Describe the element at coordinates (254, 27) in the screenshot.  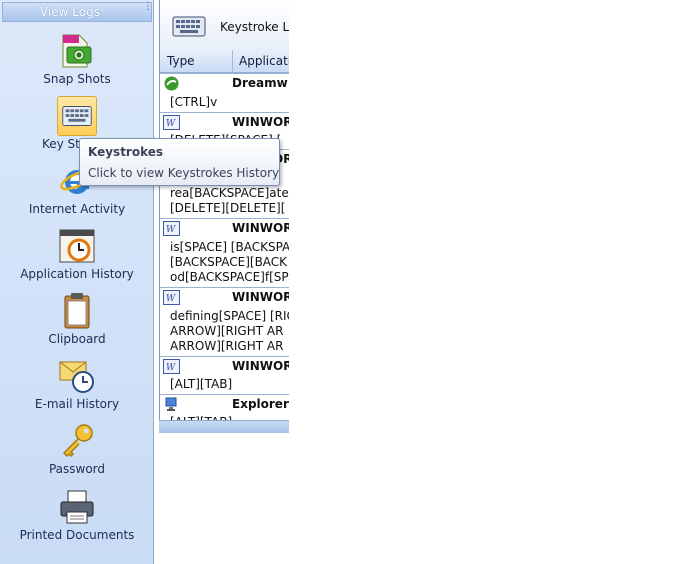
I see `panel-title: Keystroke Lo` at that location.